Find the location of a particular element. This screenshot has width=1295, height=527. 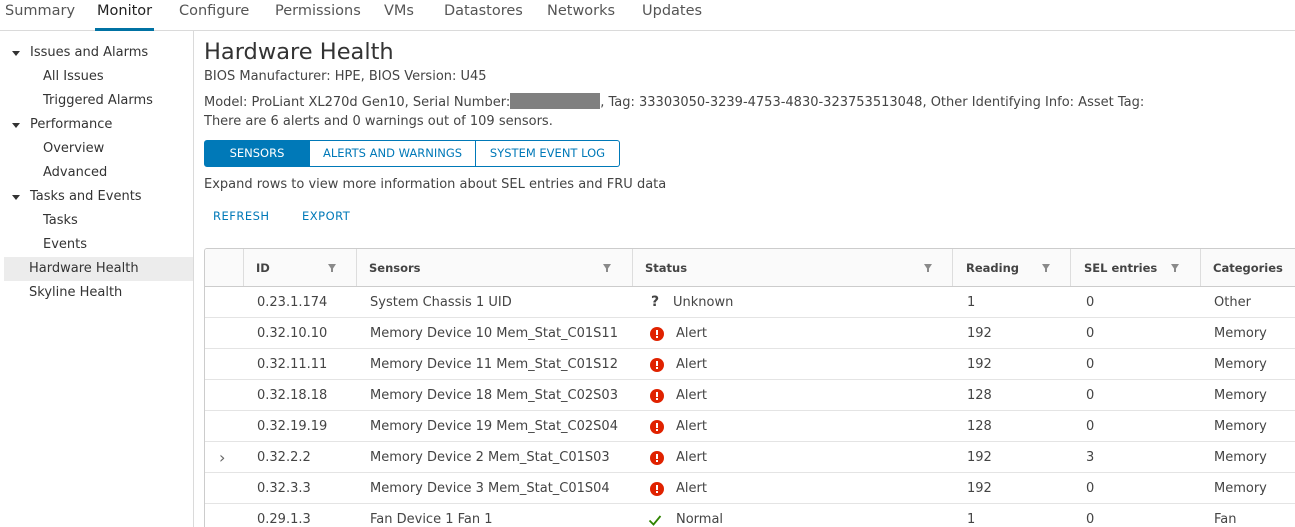

tab-datastores: Datastores is located at coordinates (483, 11).